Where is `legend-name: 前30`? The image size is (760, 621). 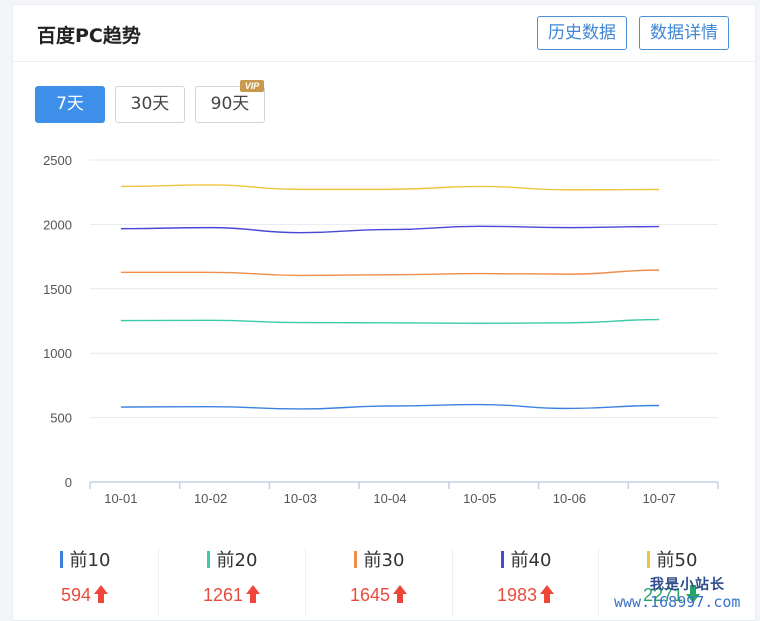 legend-name: 前30 is located at coordinates (384, 560).